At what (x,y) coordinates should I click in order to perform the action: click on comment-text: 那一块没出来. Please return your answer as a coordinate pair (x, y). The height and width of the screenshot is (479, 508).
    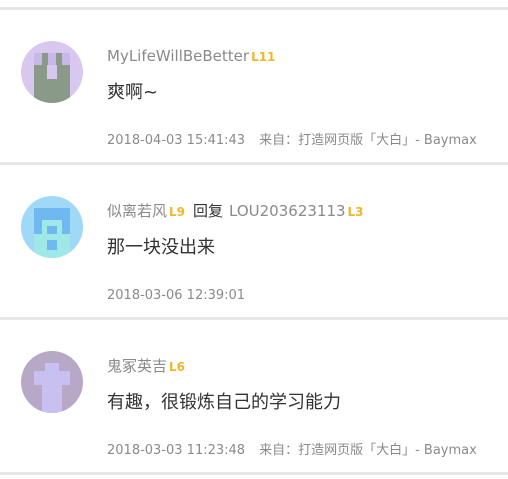
    Looking at the image, I should click on (161, 247).